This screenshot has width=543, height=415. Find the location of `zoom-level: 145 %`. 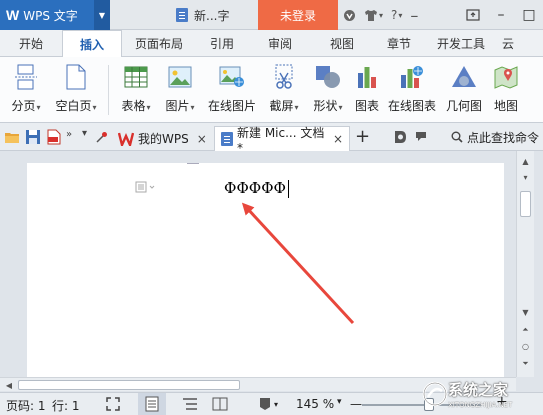

zoom-level: 145 % is located at coordinates (315, 404).